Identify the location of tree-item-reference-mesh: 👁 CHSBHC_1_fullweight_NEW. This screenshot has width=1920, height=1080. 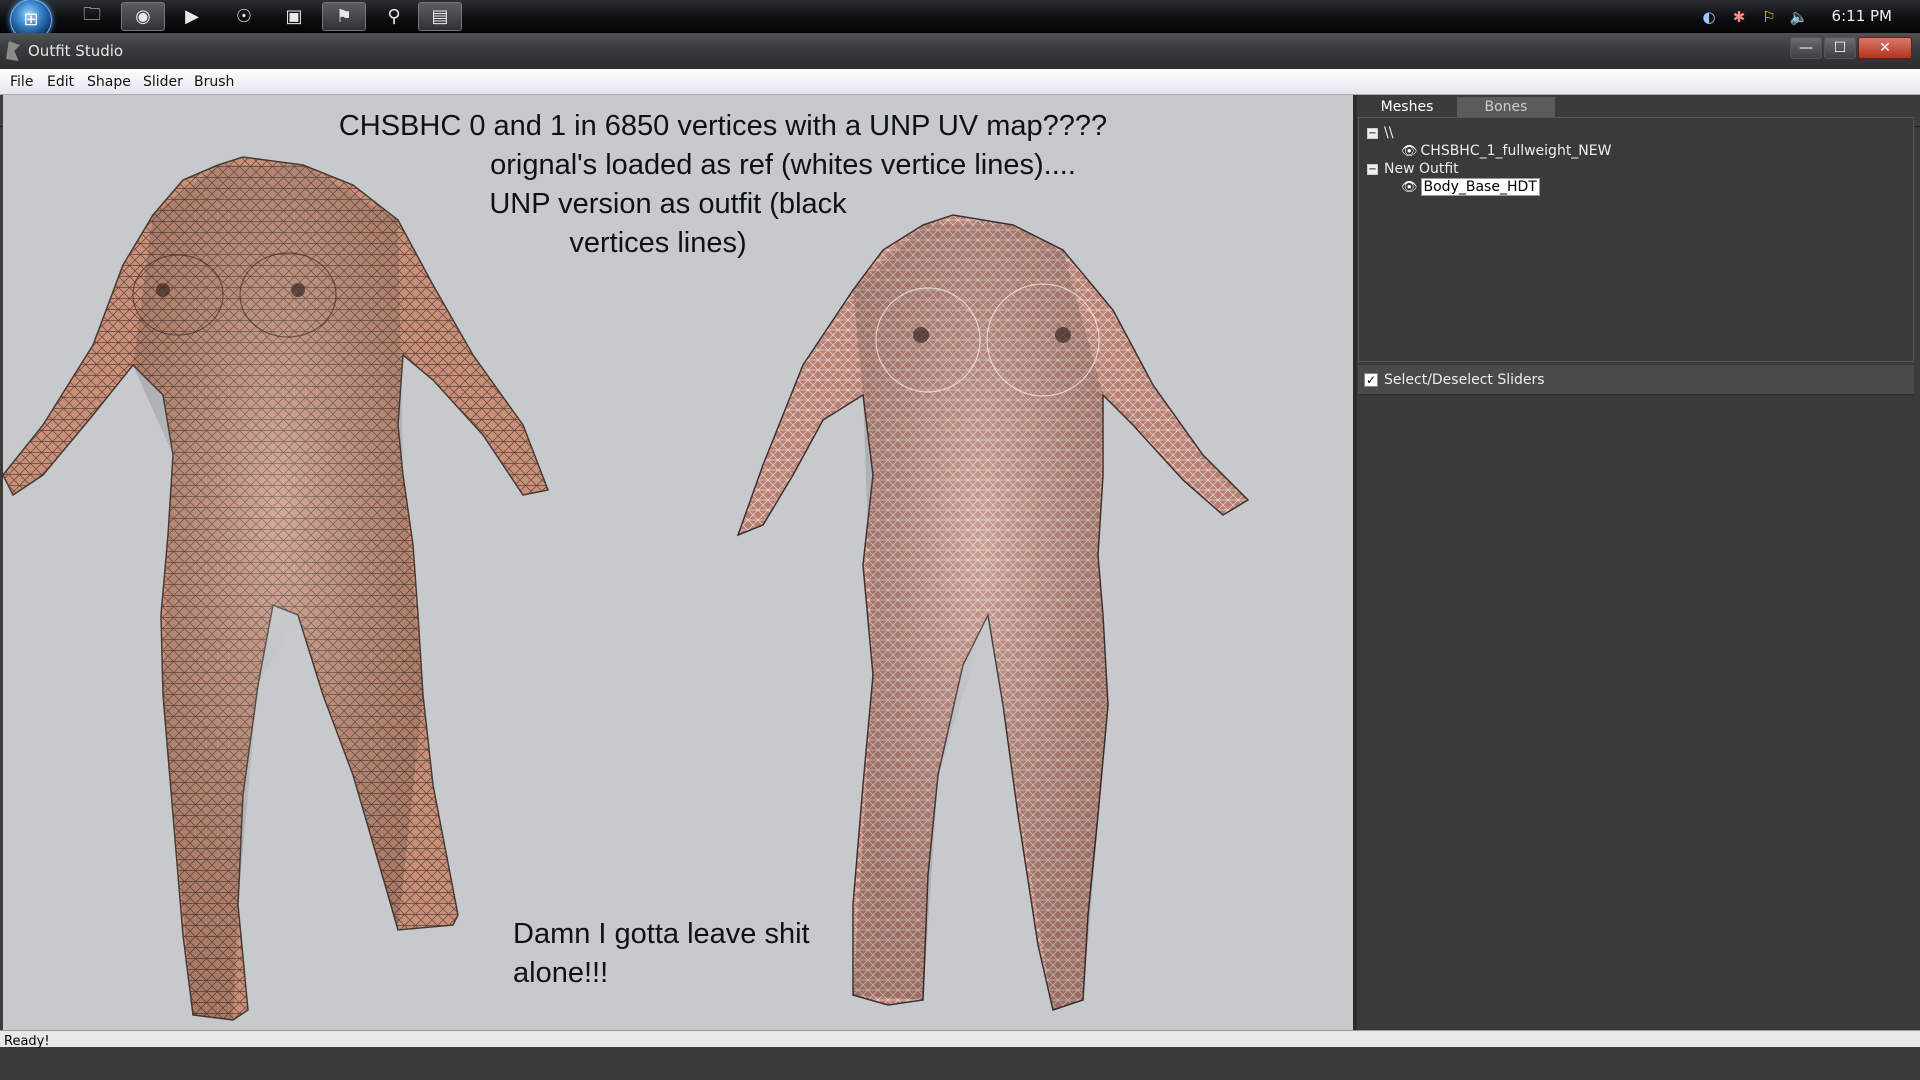
(1506, 151).